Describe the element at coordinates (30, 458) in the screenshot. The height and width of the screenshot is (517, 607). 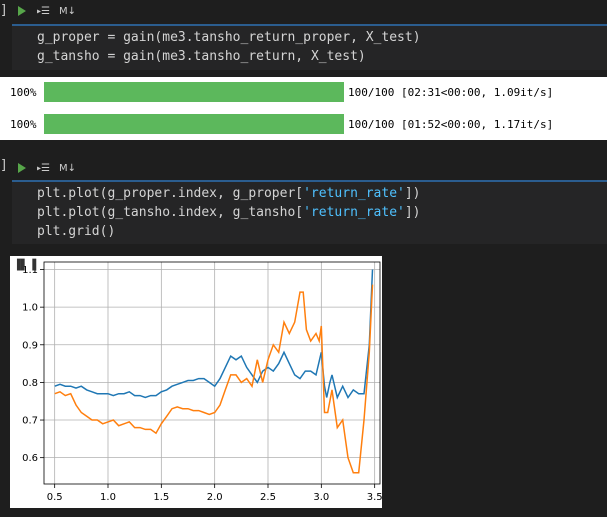
I see `y-tick-label: 0.6` at that location.